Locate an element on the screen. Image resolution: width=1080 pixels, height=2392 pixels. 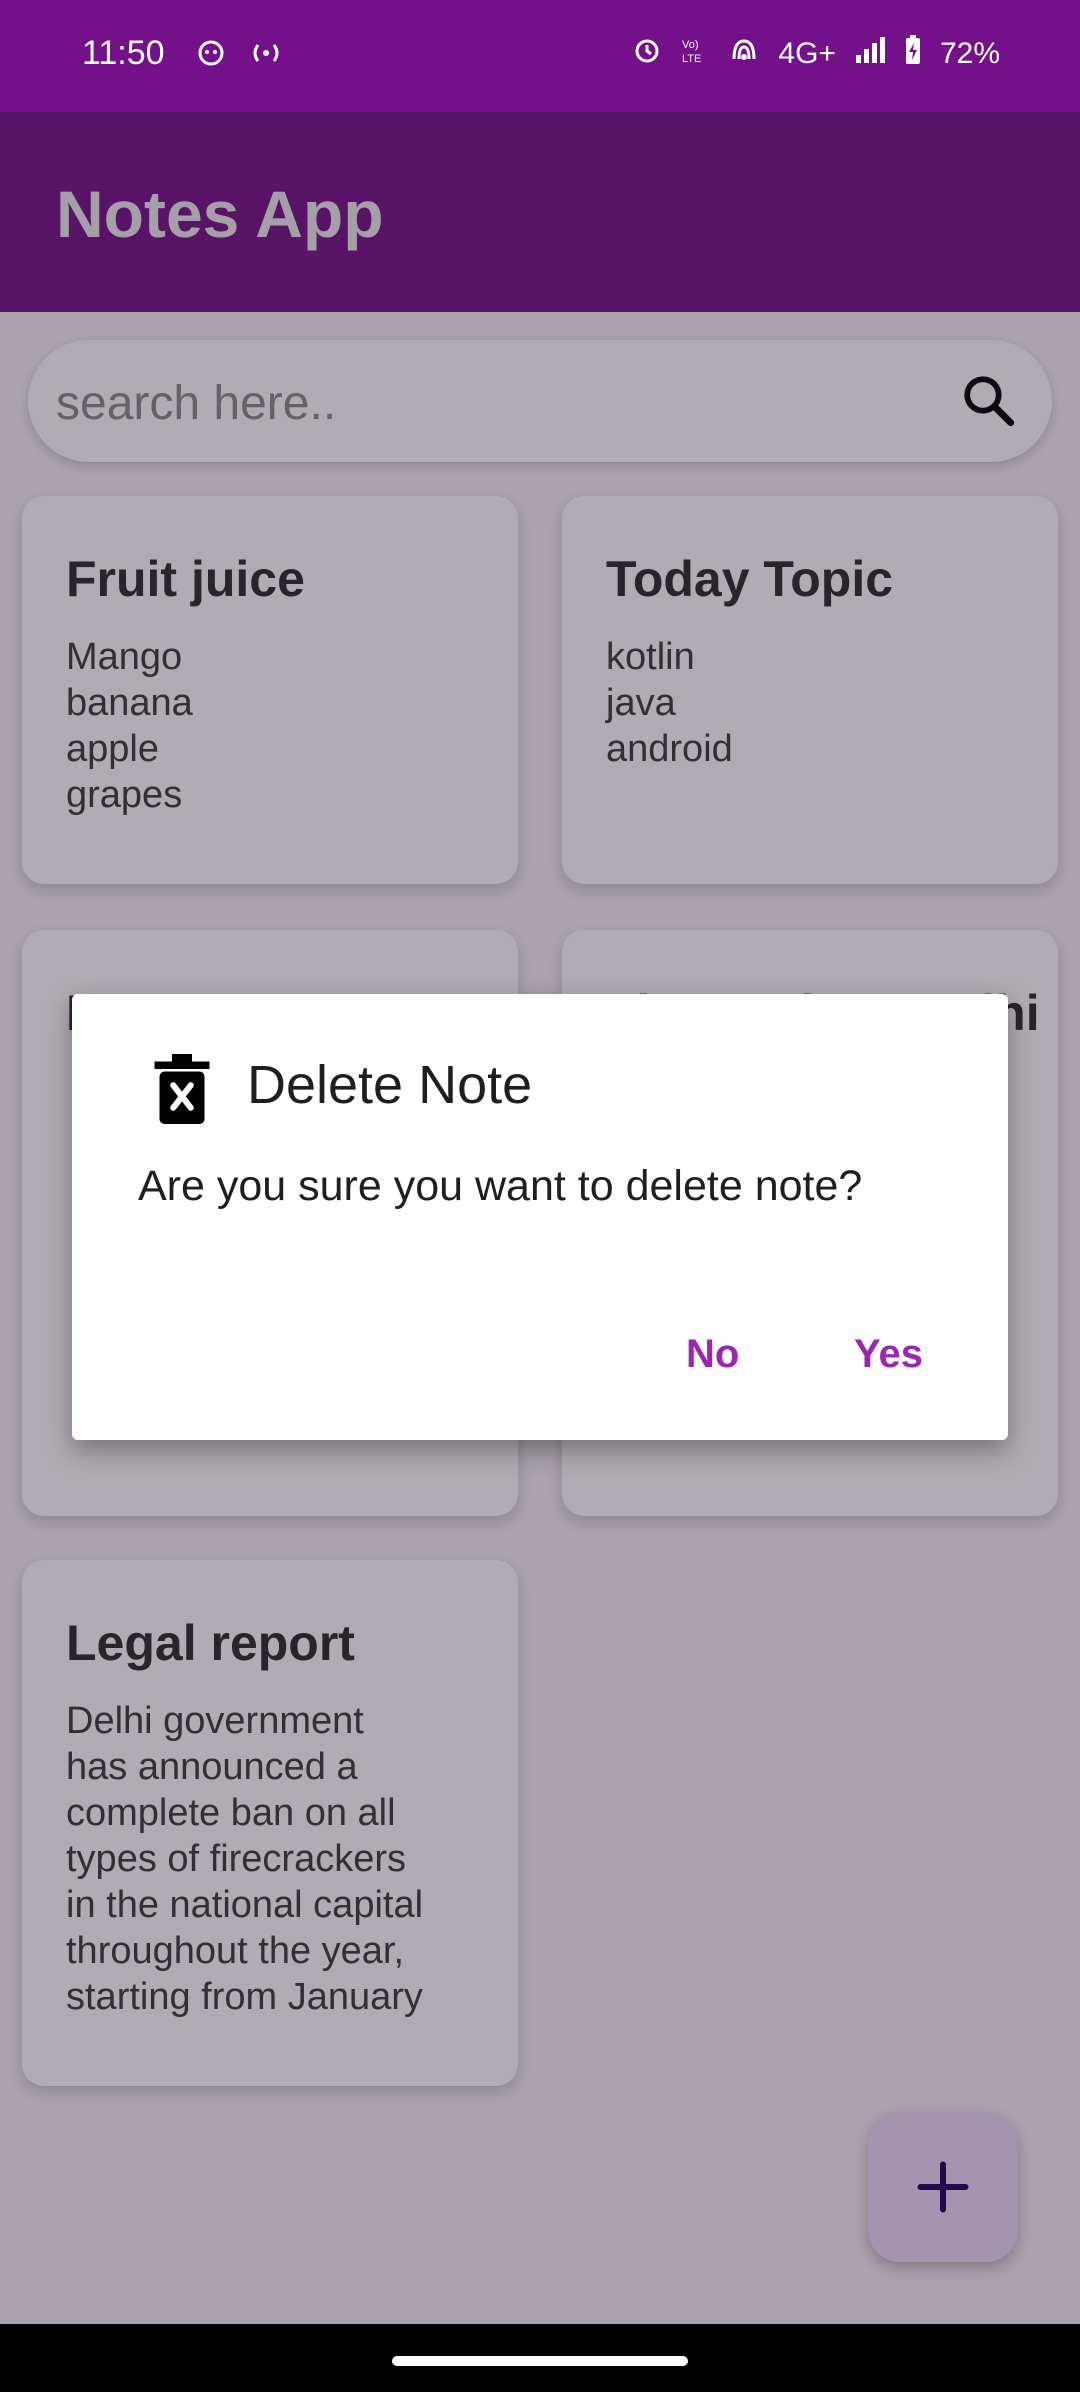
wifi-calling-icon is located at coordinates (744, 54).